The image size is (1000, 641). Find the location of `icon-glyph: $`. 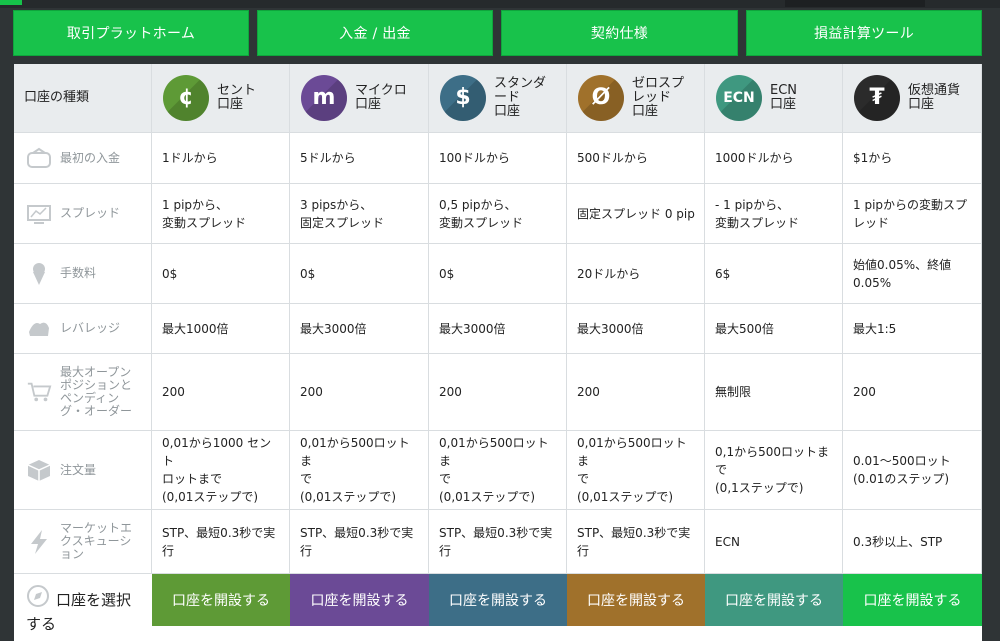

icon-glyph: $ is located at coordinates (463, 97).